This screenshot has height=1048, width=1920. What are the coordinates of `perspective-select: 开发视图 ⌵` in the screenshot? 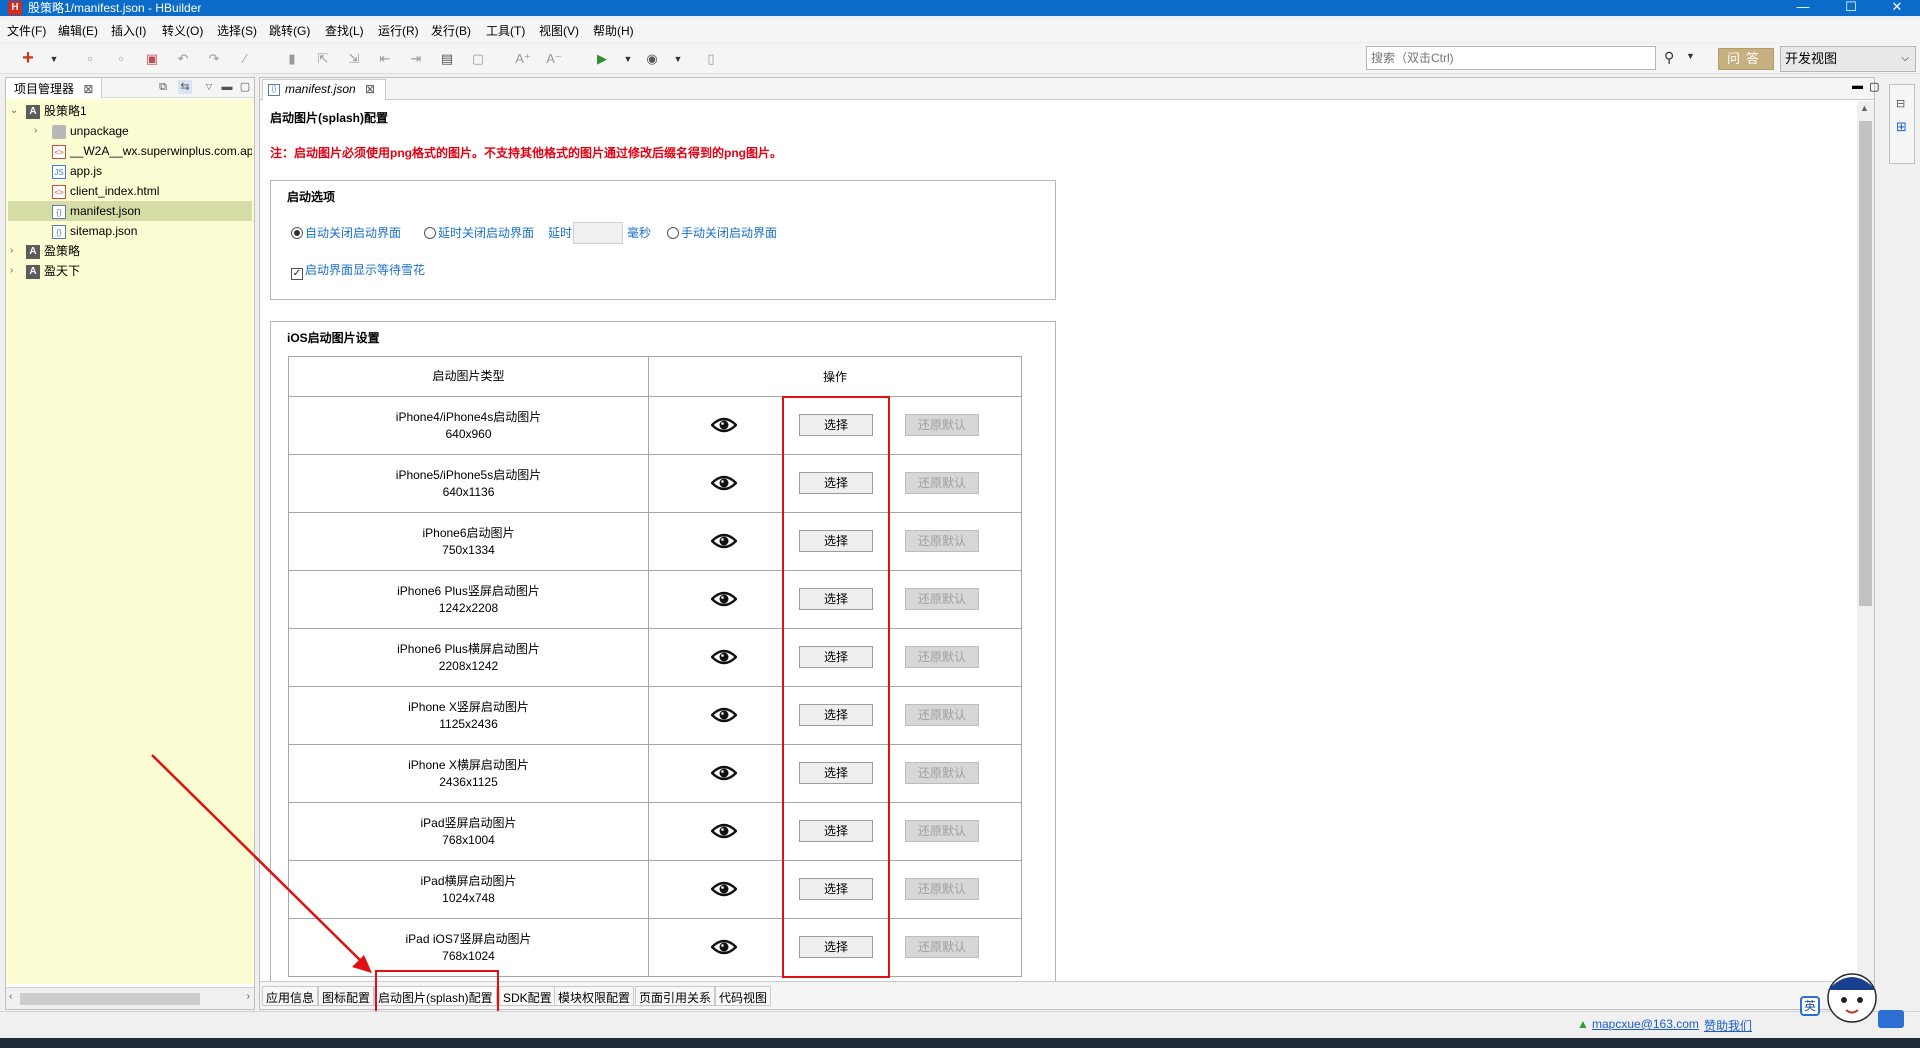 It's located at (1848, 59).